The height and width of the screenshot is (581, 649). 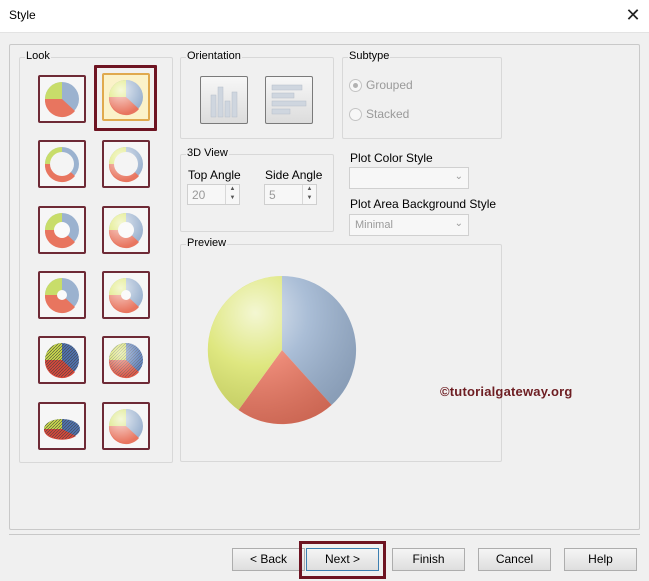 I want to click on next-button: Next >, so click(x=342, y=559).